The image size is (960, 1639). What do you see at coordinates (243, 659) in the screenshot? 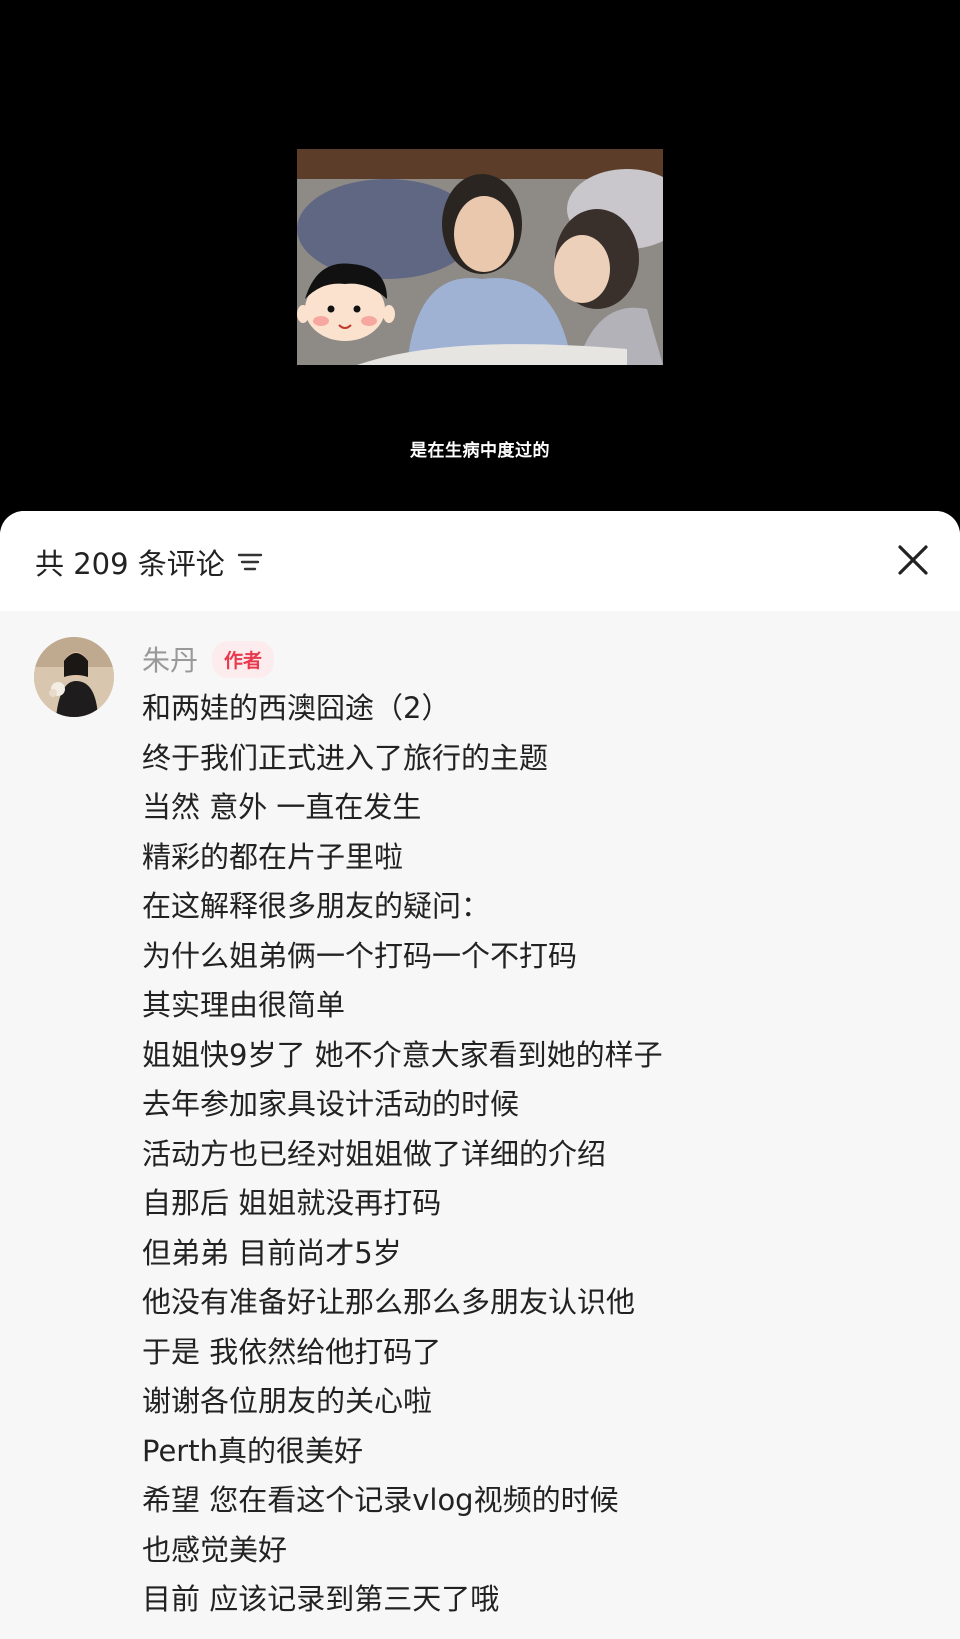
I see `author-badge: 作者` at bounding box center [243, 659].